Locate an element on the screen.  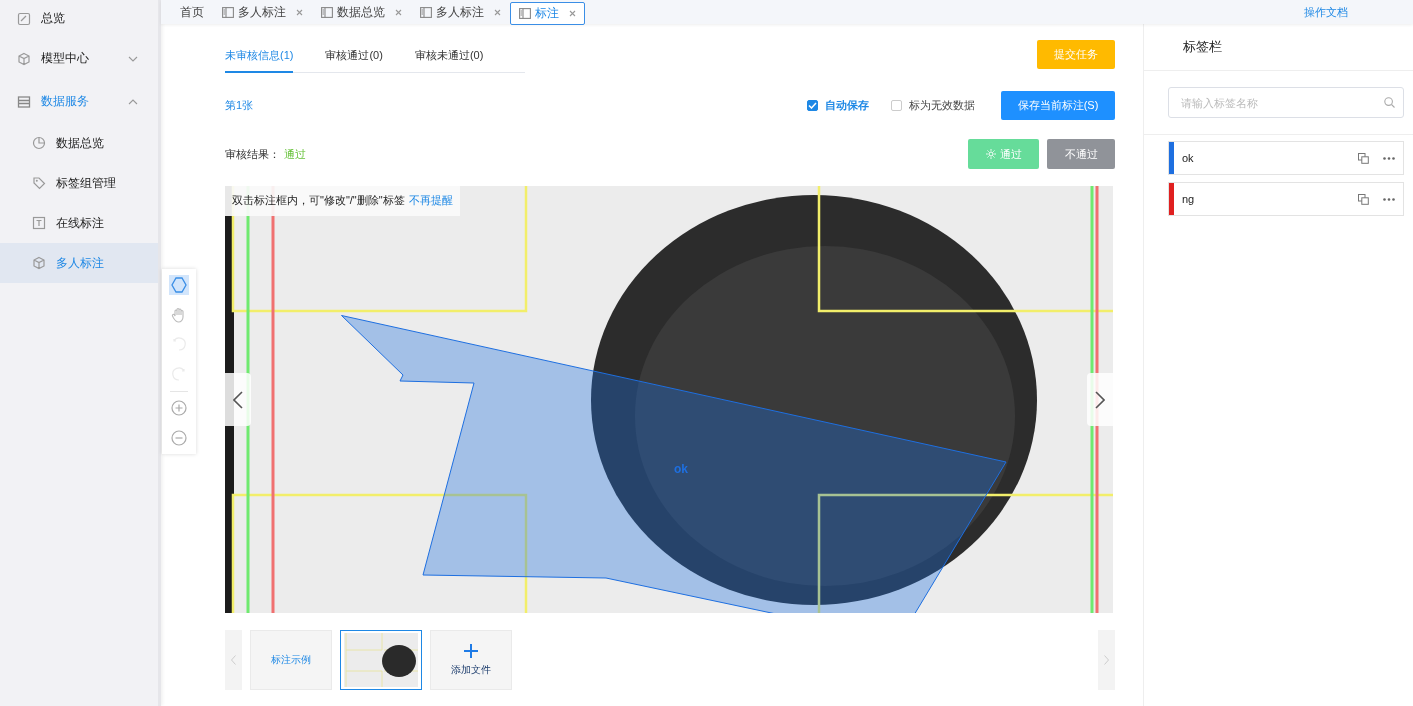
nav-item: 标签组管理 is located at coordinates (79, 183).